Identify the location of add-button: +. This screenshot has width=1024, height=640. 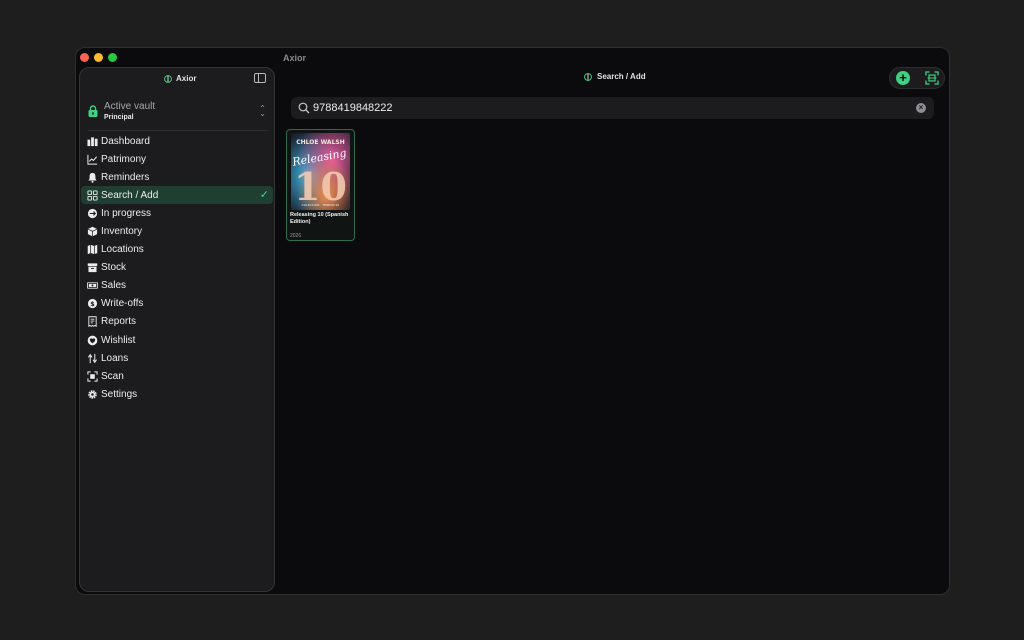
(903, 78).